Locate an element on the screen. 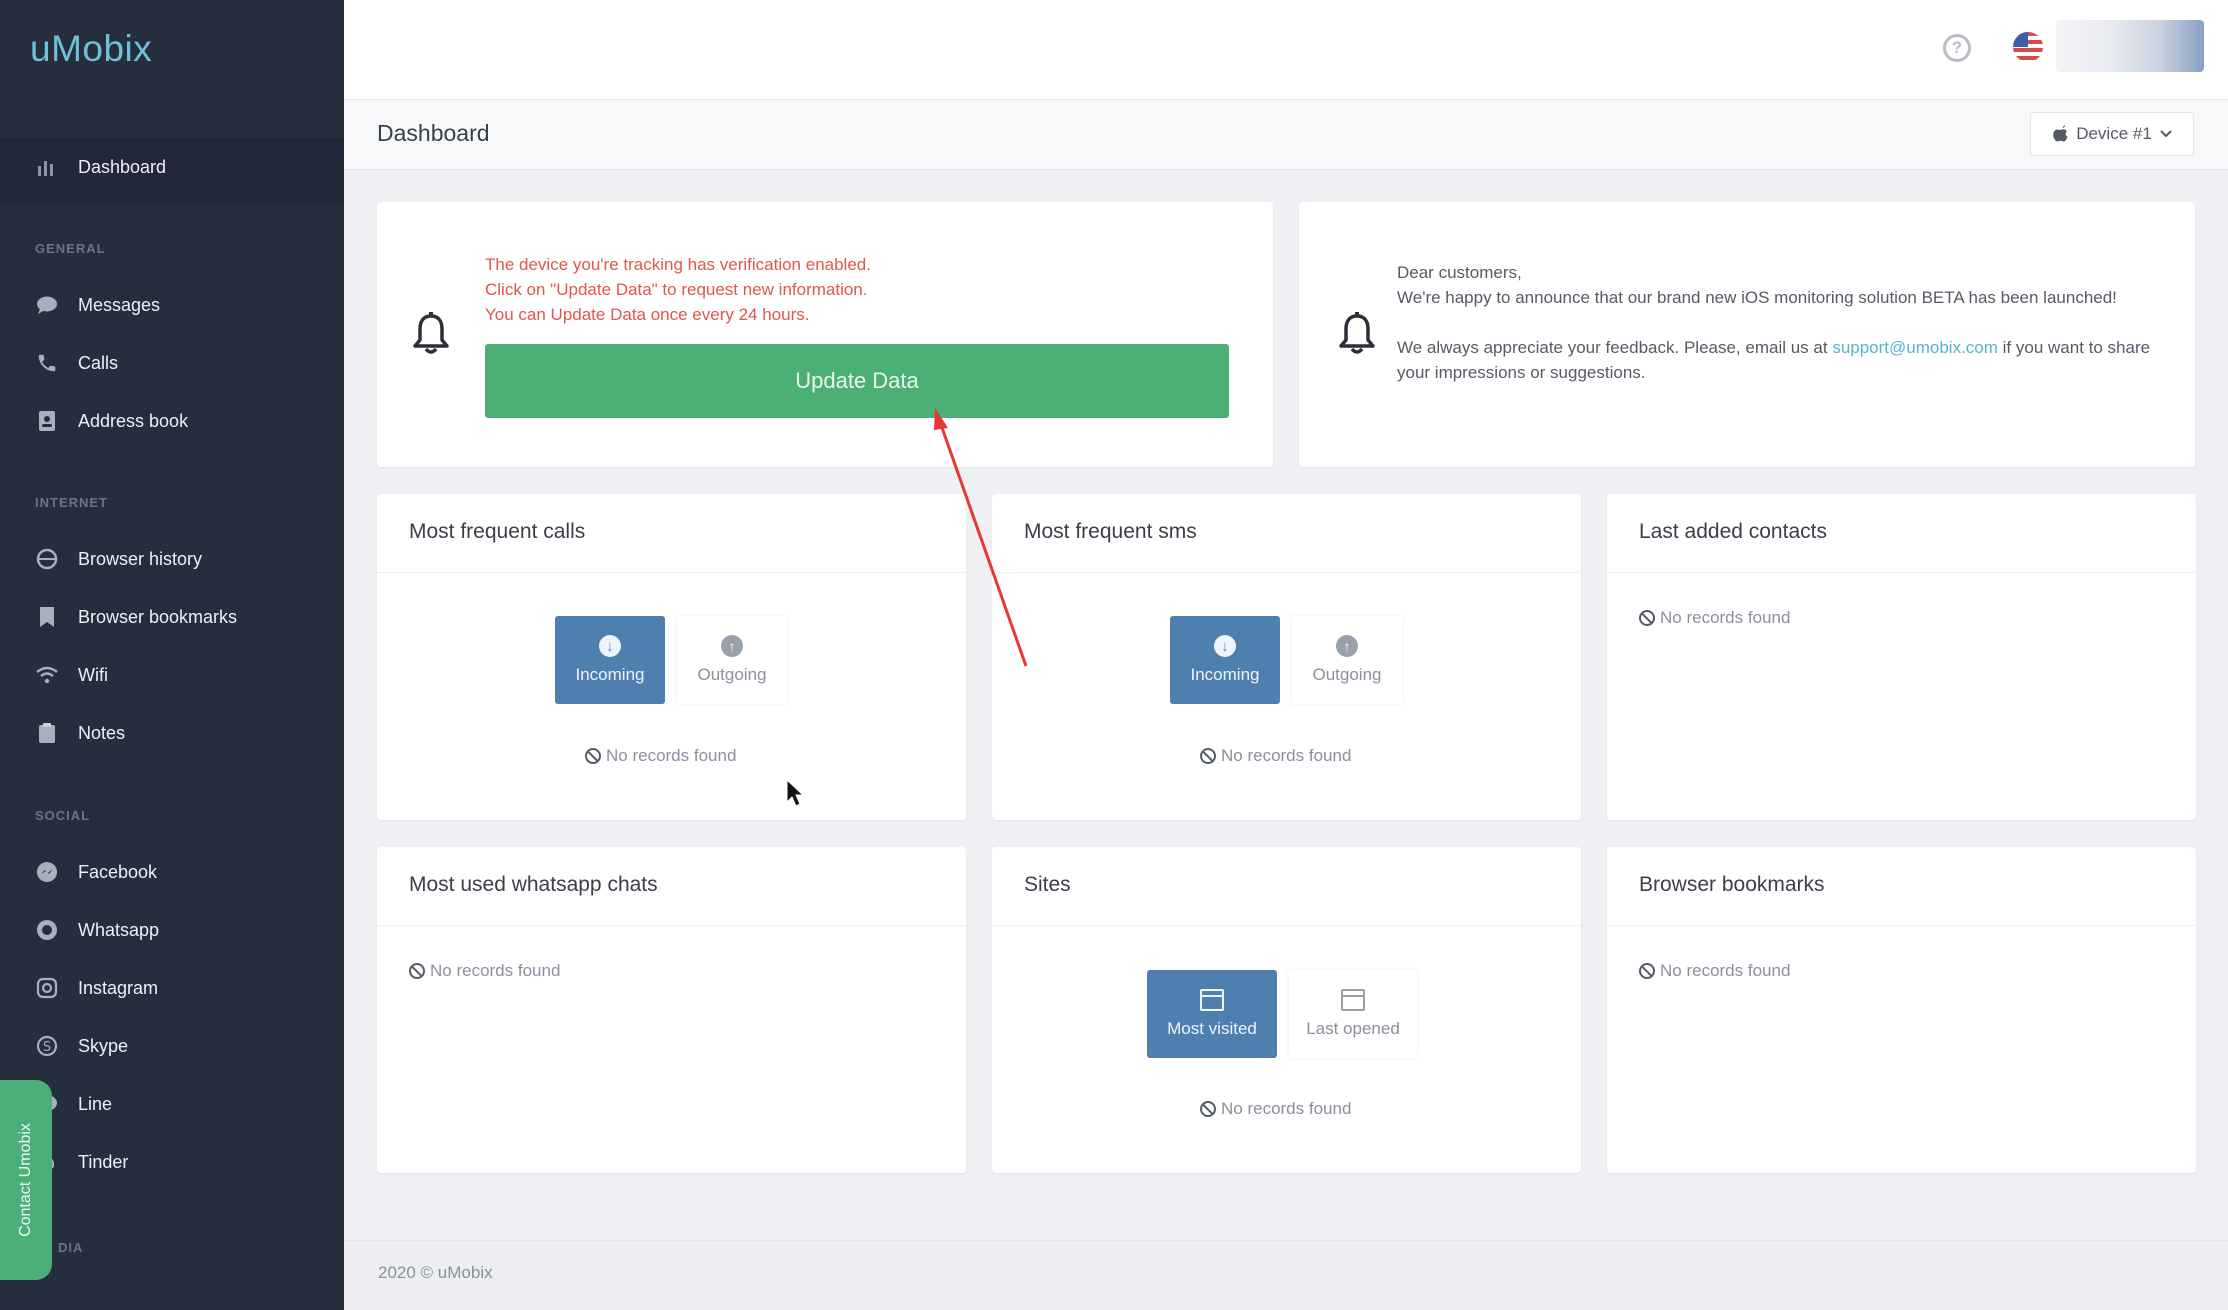 The image size is (2228, 1310). sidebar-item-label: Messages is located at coordinates (119, 304).